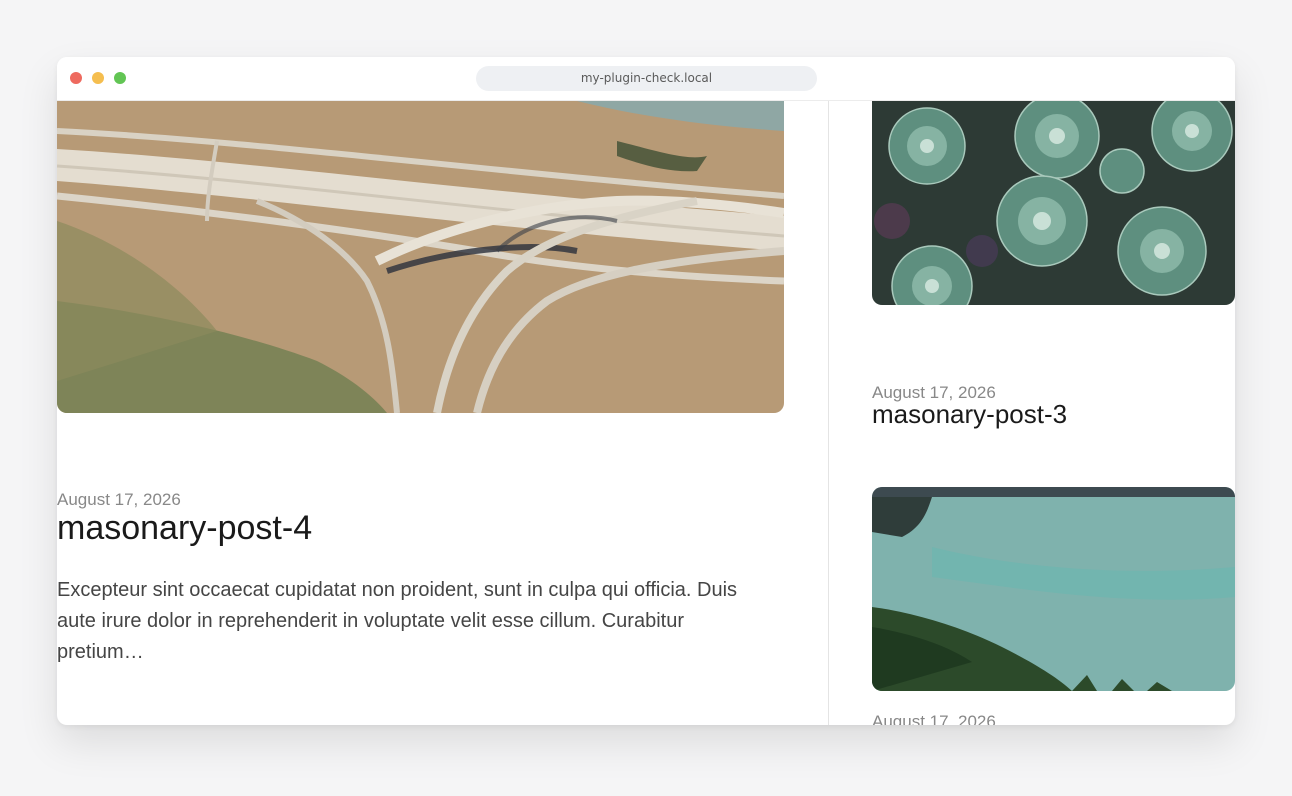 This screenshot has height=796, width=1292. I want to click on post-4-title: masonary-post-4, so click(184, 528).